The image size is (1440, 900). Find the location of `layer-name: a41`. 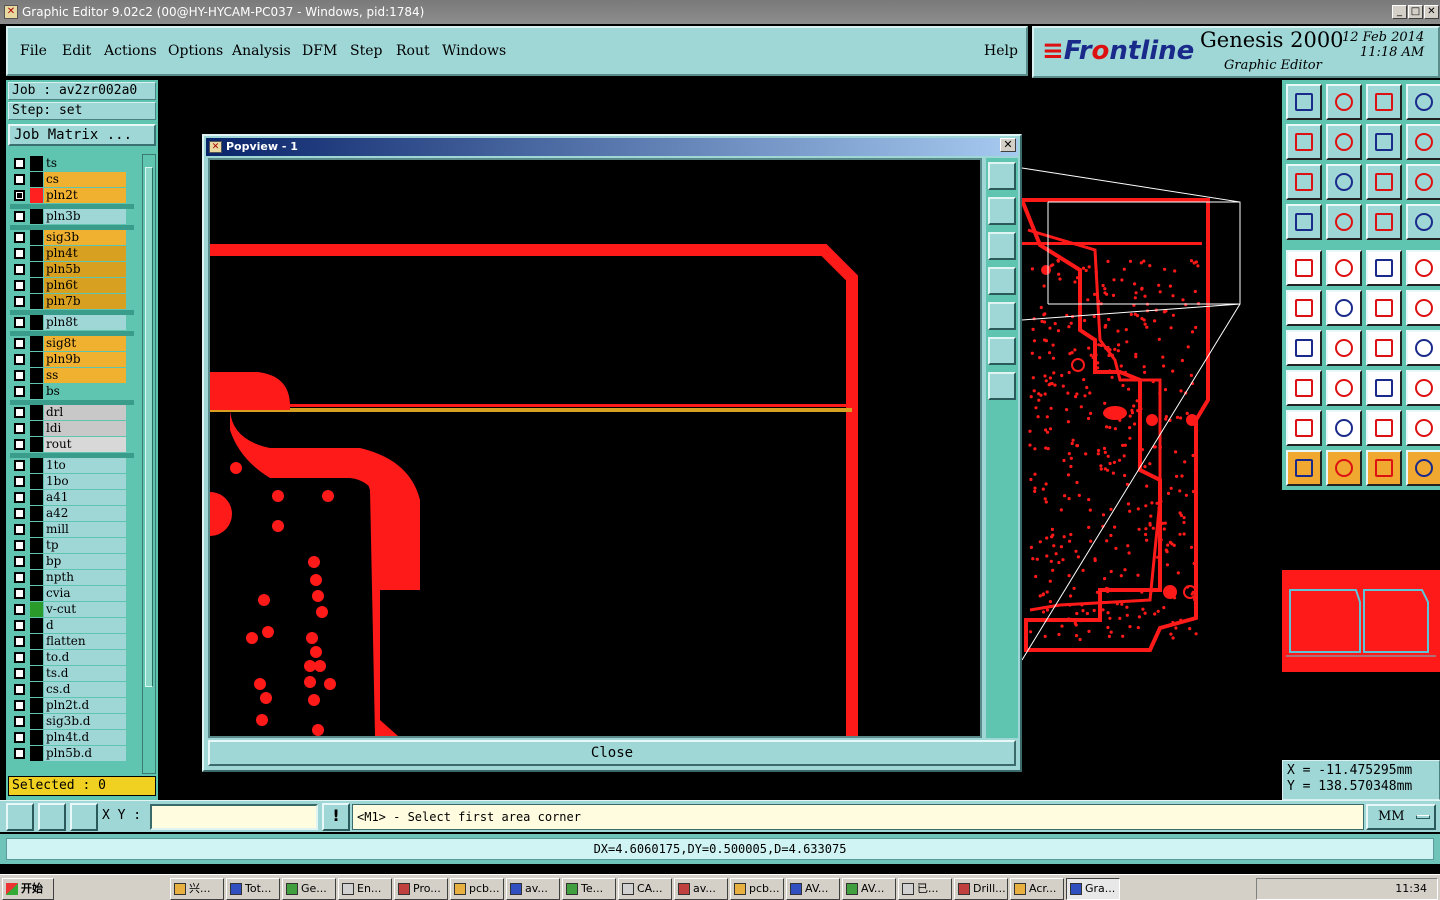

layer-name: a41 is located at coordinates (85, 497).